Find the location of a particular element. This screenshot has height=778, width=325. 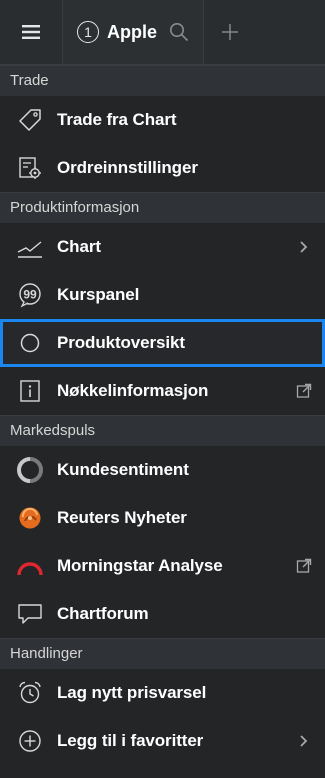

menu-item-label: Legg til i favoritter is located at coordinates (130, 740).